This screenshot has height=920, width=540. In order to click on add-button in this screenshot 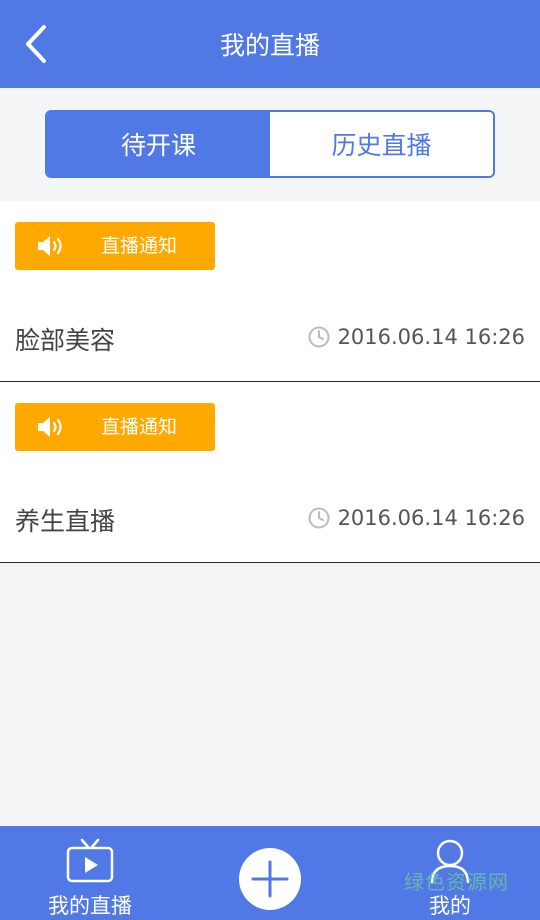, I will do `click(270, 879)`.